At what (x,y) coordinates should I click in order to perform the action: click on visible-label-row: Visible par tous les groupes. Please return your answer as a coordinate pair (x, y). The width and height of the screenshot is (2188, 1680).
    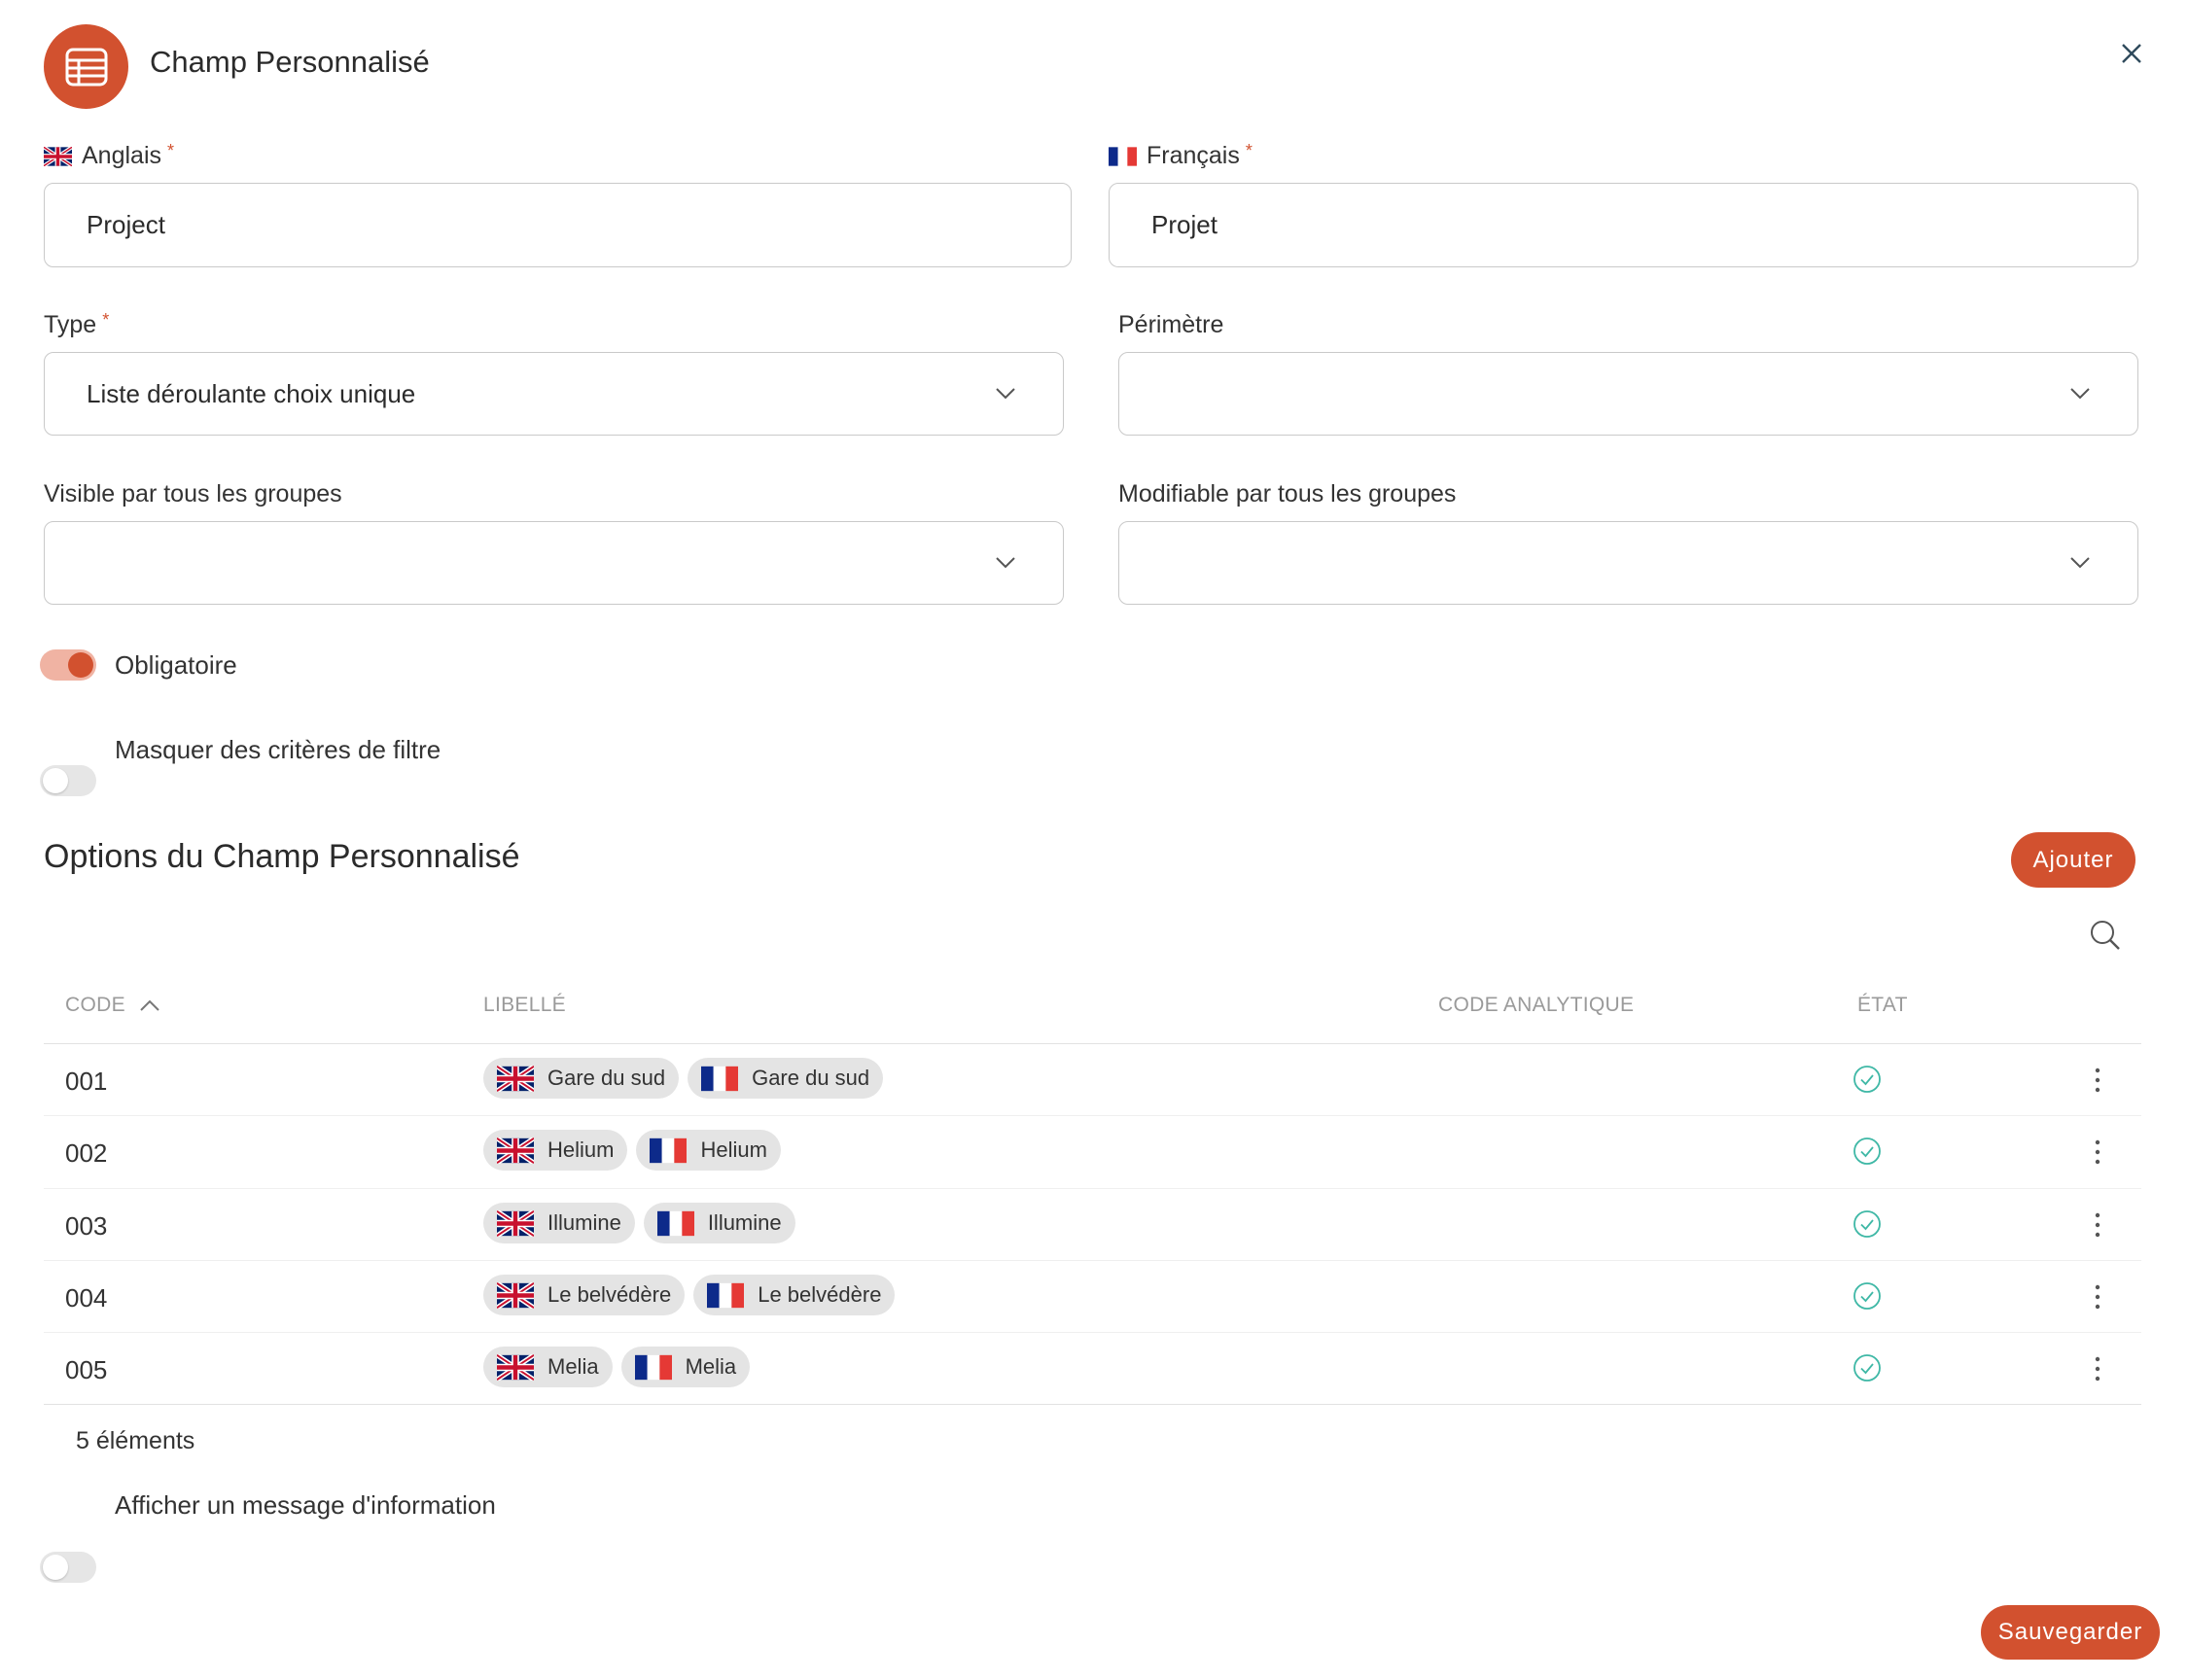
    Looking at the image, I should click on (193, 494).